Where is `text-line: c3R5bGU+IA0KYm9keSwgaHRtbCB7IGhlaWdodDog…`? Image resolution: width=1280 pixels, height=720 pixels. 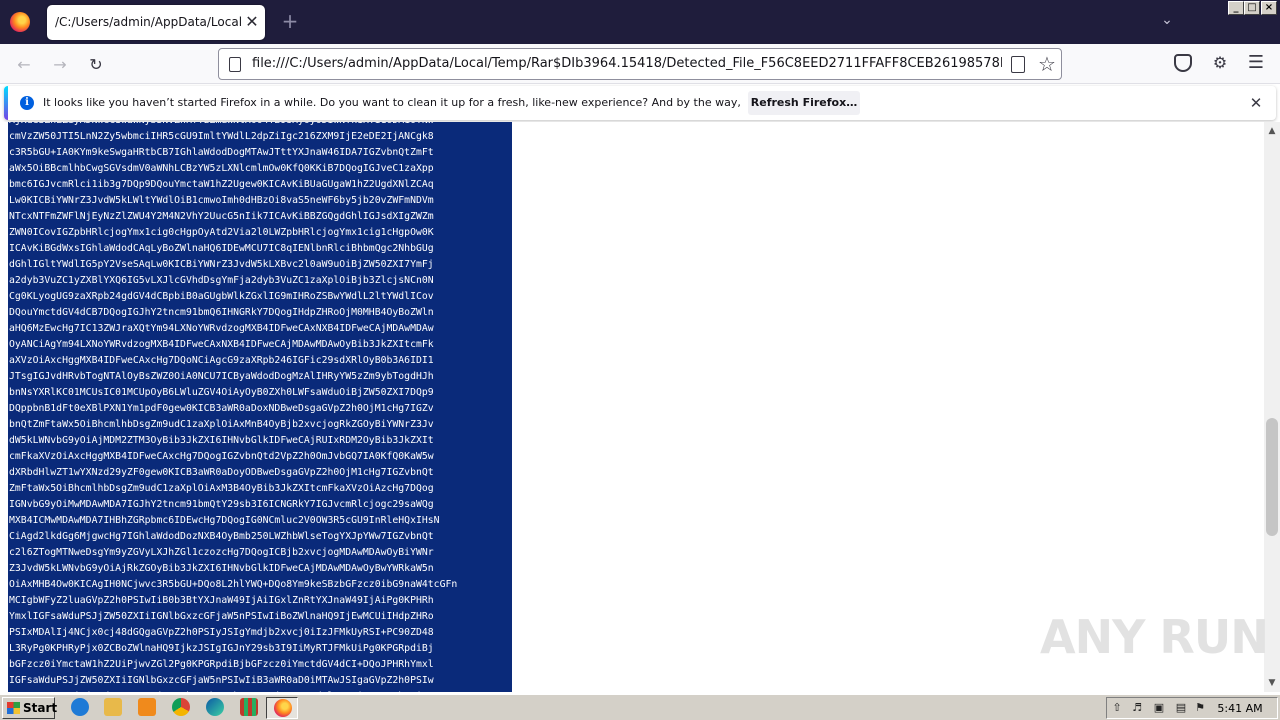
text-line: c3R5bGU+IA0KYm9keSwgaHRtbCB7IGhlaWdodDog… is located at coordinates (221, 152).